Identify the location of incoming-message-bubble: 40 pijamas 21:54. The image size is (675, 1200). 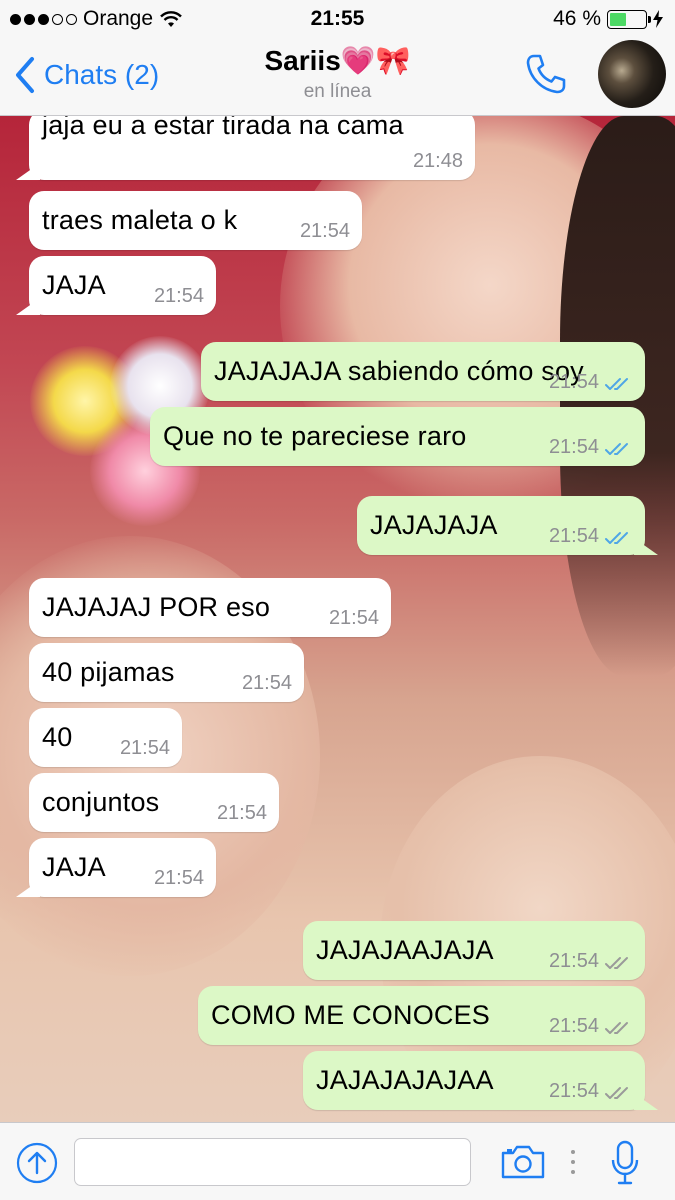
(166, 672).